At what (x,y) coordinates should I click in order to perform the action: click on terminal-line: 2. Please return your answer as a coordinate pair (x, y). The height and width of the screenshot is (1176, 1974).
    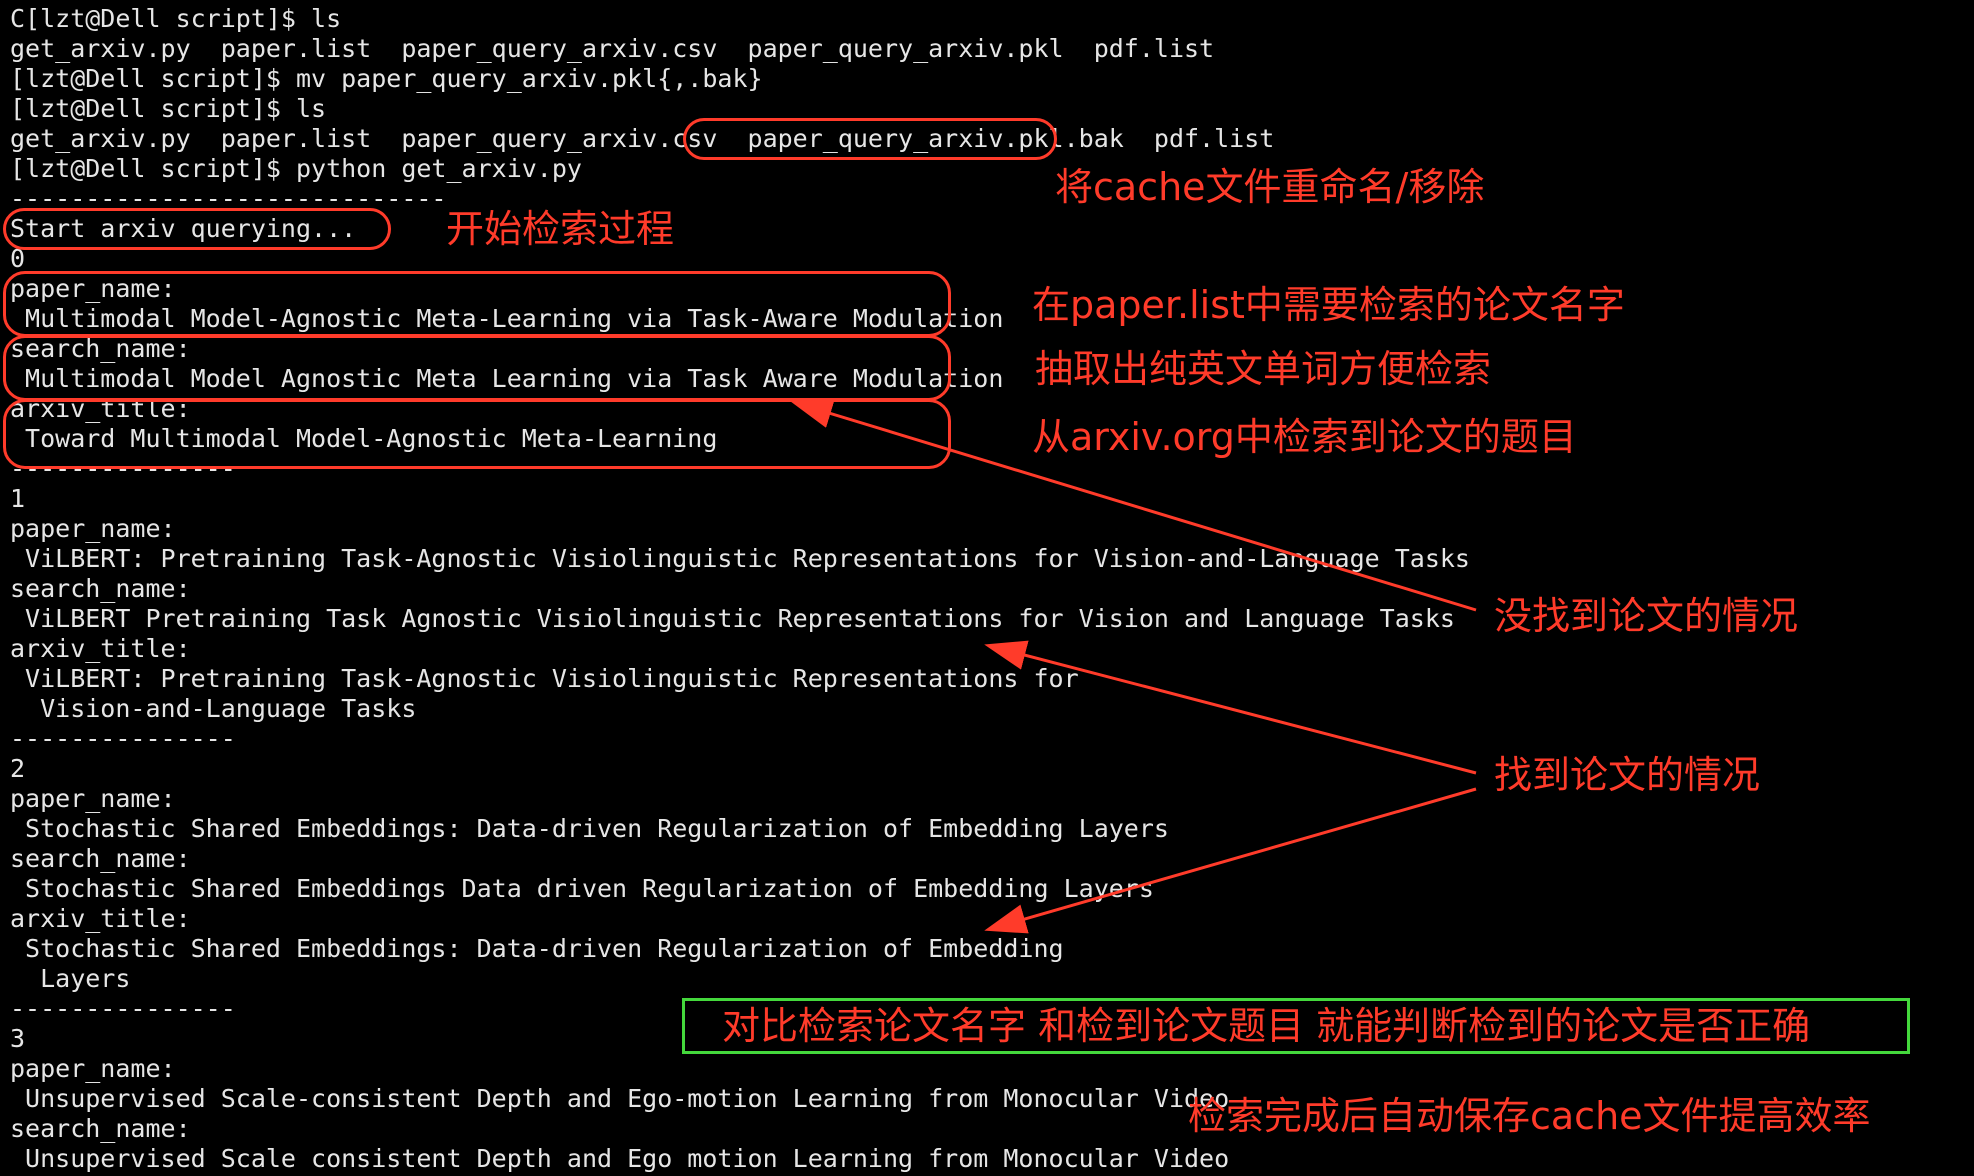
    Looking at the image, I should click on (18, 768).